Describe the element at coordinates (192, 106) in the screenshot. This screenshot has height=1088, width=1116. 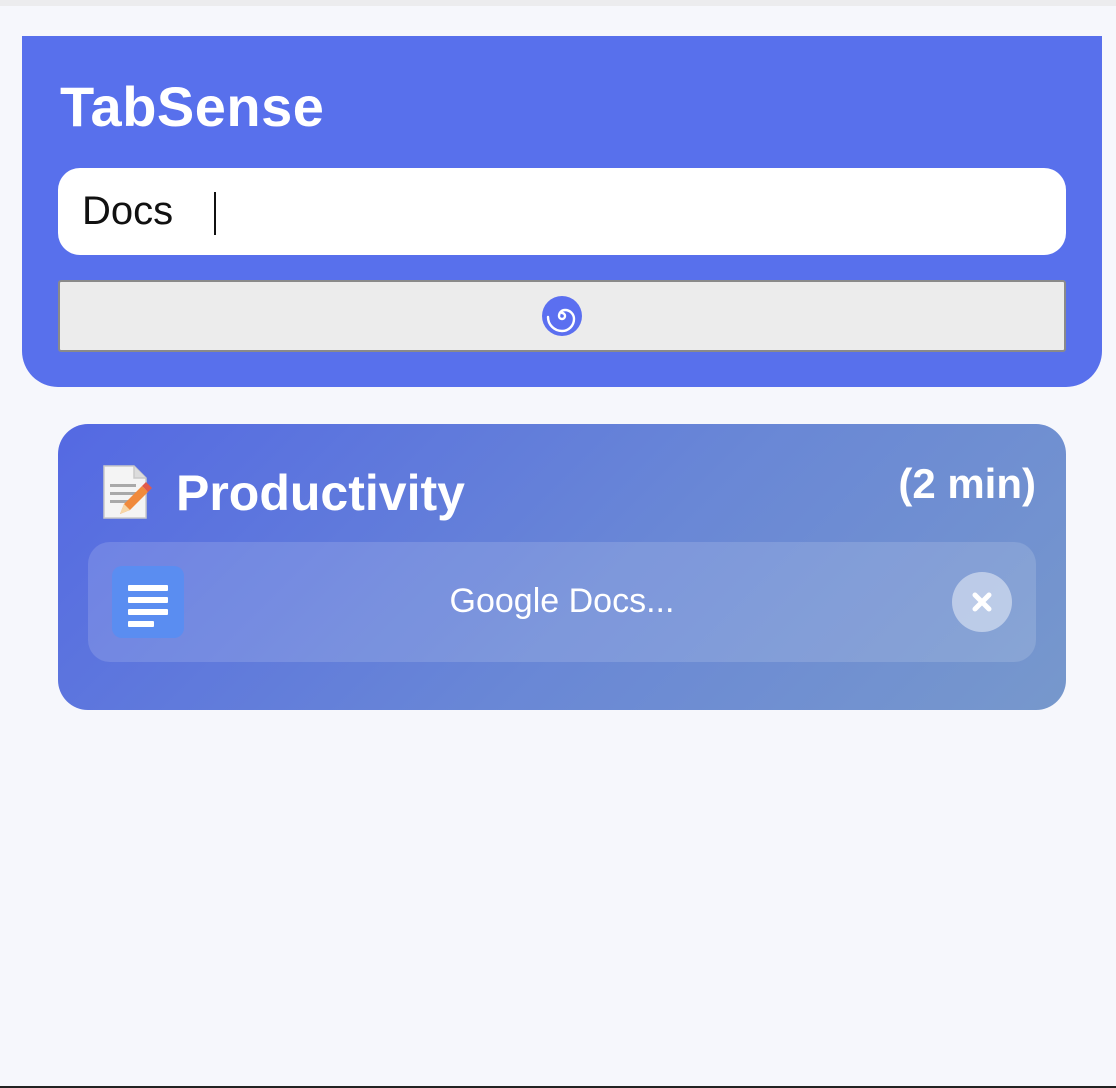
I see `app-title: TabSense` at that location.